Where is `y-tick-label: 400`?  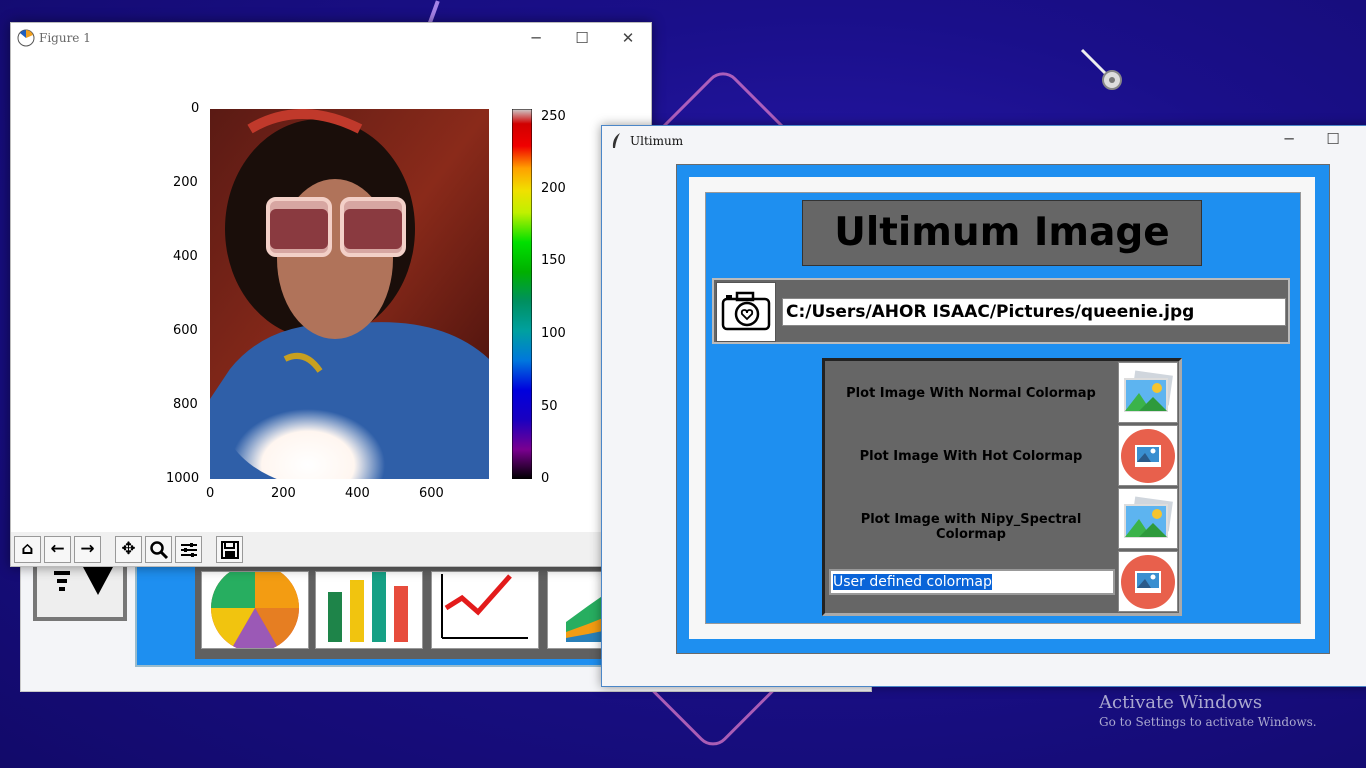
y-tick-label: 400 is located at coordinates (185, 256).